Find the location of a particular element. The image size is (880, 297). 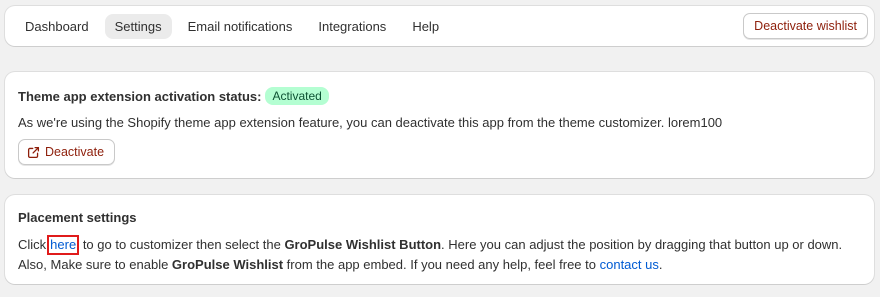

extension-status-heading: Theme app extension activation status: is located at coordinates (140, 96).